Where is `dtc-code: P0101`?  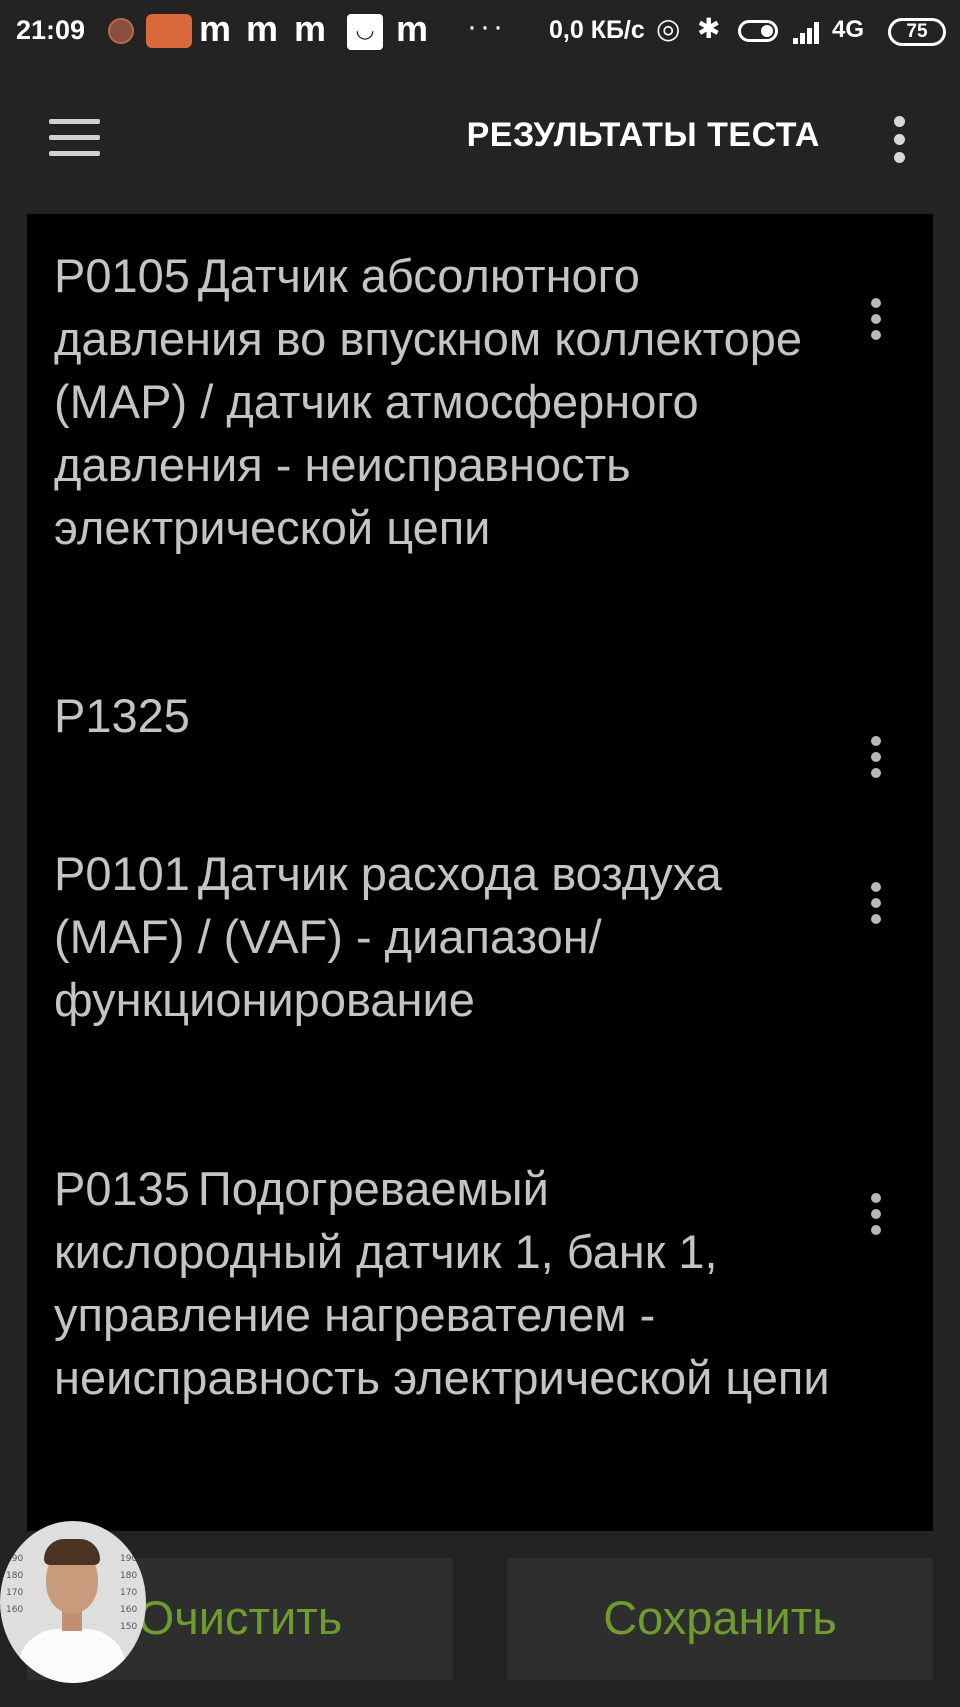
dtc-code: P0101 is located at coordinates (122, 873).